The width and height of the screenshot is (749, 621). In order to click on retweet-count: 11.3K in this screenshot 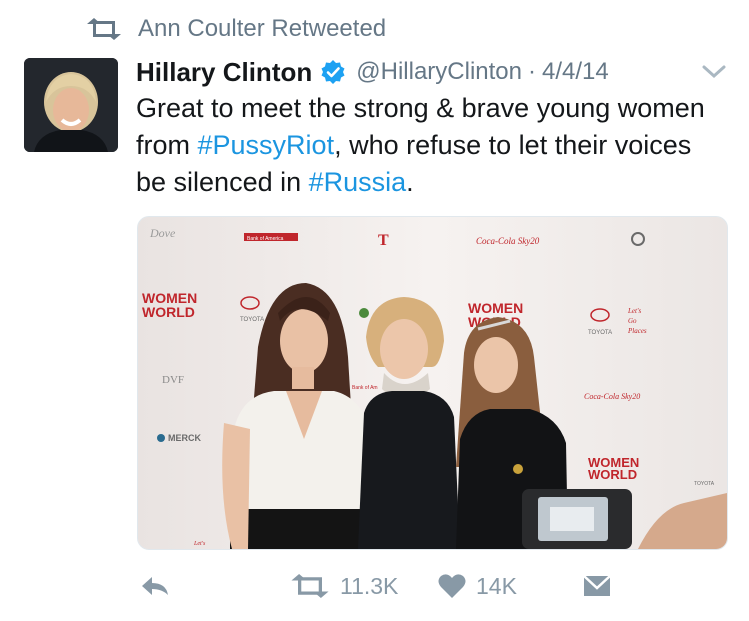, I will do `click(369, 585)`.